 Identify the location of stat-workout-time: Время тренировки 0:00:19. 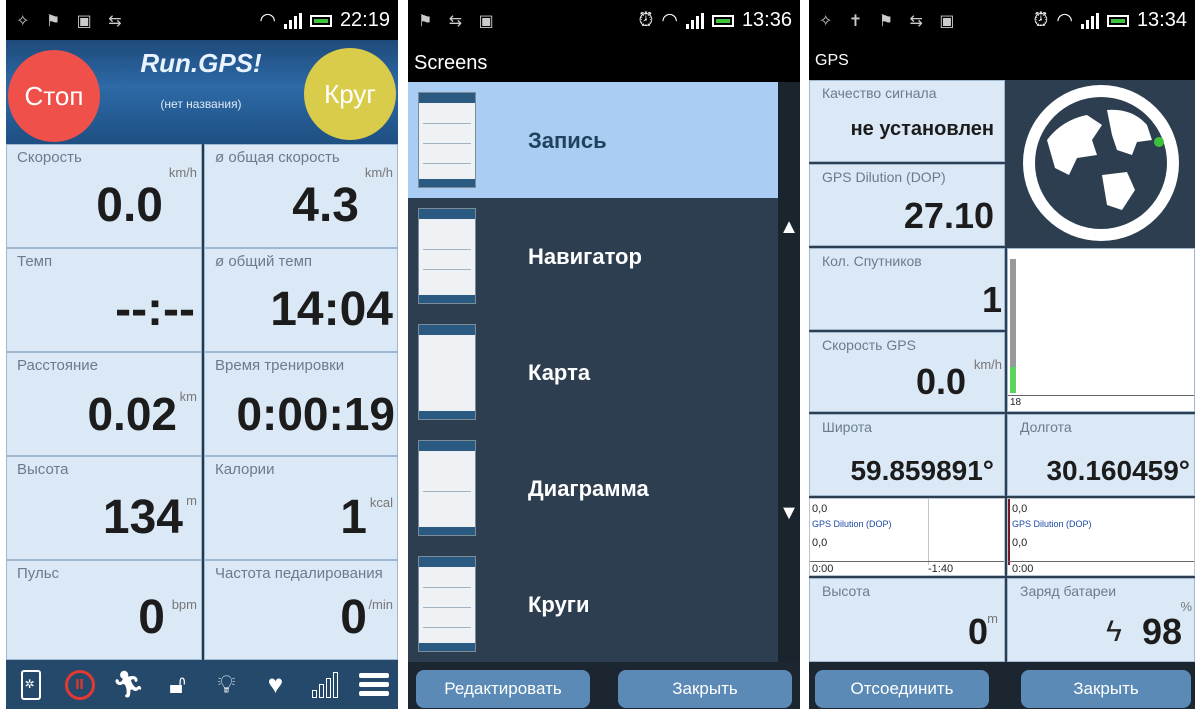
(301, 404).